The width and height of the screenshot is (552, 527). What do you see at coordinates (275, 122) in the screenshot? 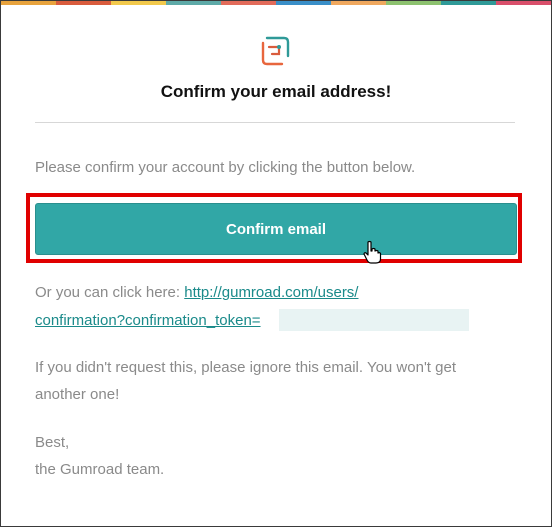
I see `divider` at bounding box center [275, 122].